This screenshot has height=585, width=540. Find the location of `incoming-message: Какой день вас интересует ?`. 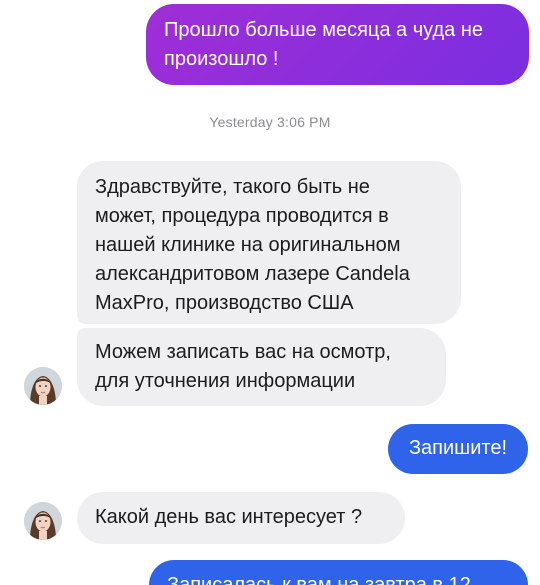

incoming-message: Какой день вас интересует ? is located at coordinates (241, 518).